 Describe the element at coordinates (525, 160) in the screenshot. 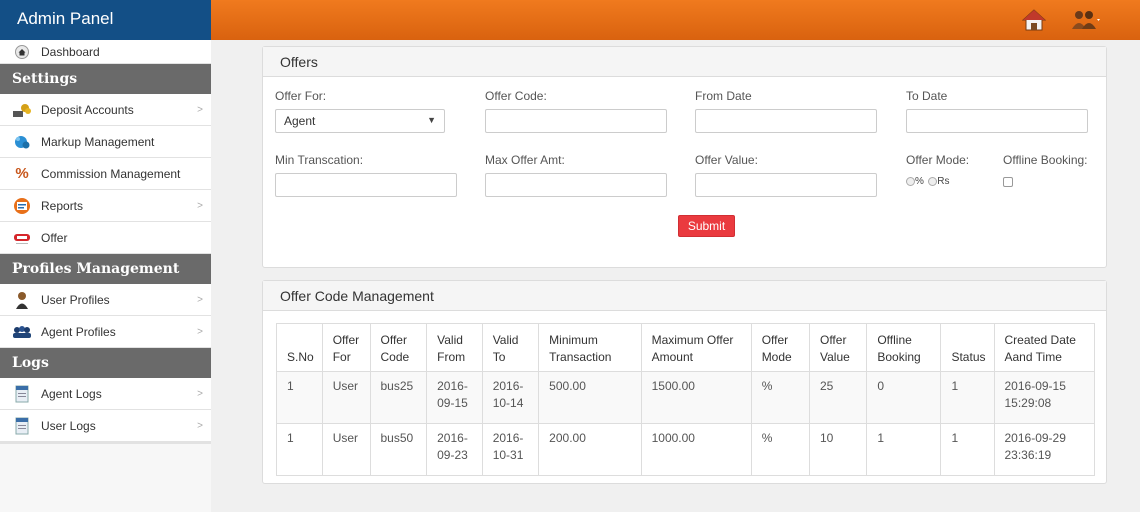

I see `max-offer-label: Max Offer Amt:` at that location.